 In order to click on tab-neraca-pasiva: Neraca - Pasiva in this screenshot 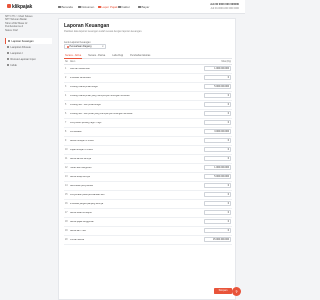, I will do `click(96, 56)`.